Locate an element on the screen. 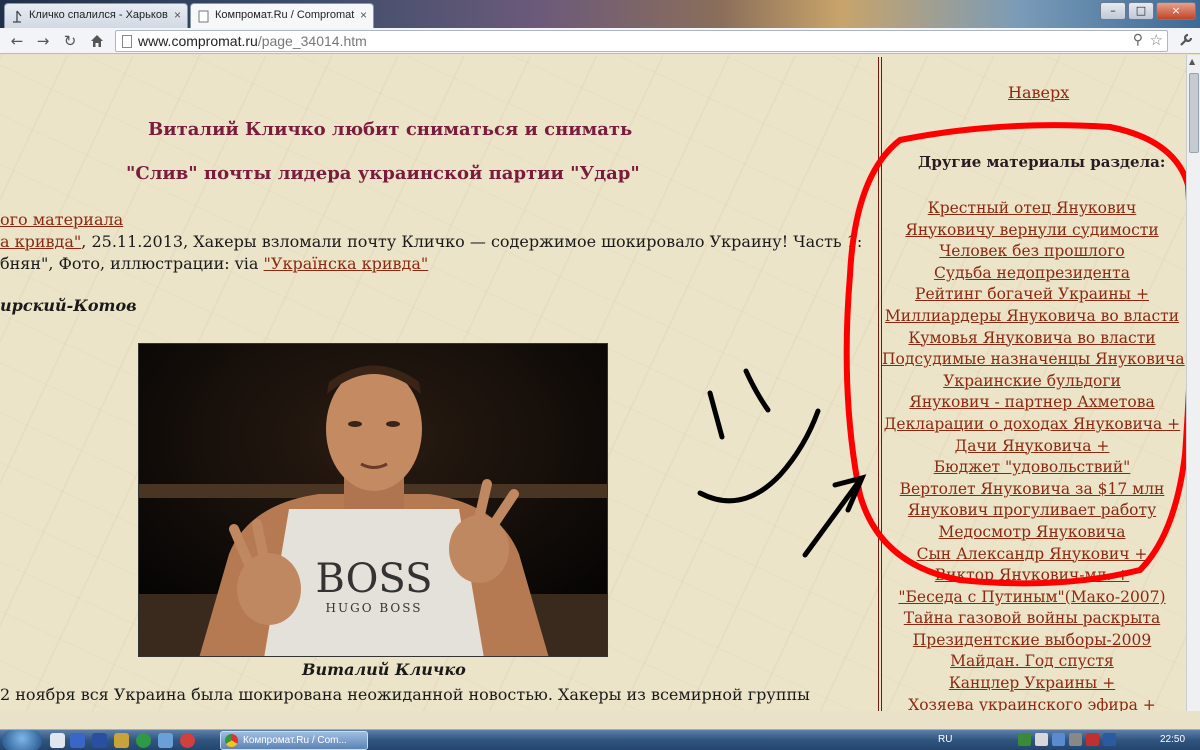 This screenshot has width=1200, height=750. url-text: www.compromat.ru/page_34014.htm is located at coordinates (252, 41).